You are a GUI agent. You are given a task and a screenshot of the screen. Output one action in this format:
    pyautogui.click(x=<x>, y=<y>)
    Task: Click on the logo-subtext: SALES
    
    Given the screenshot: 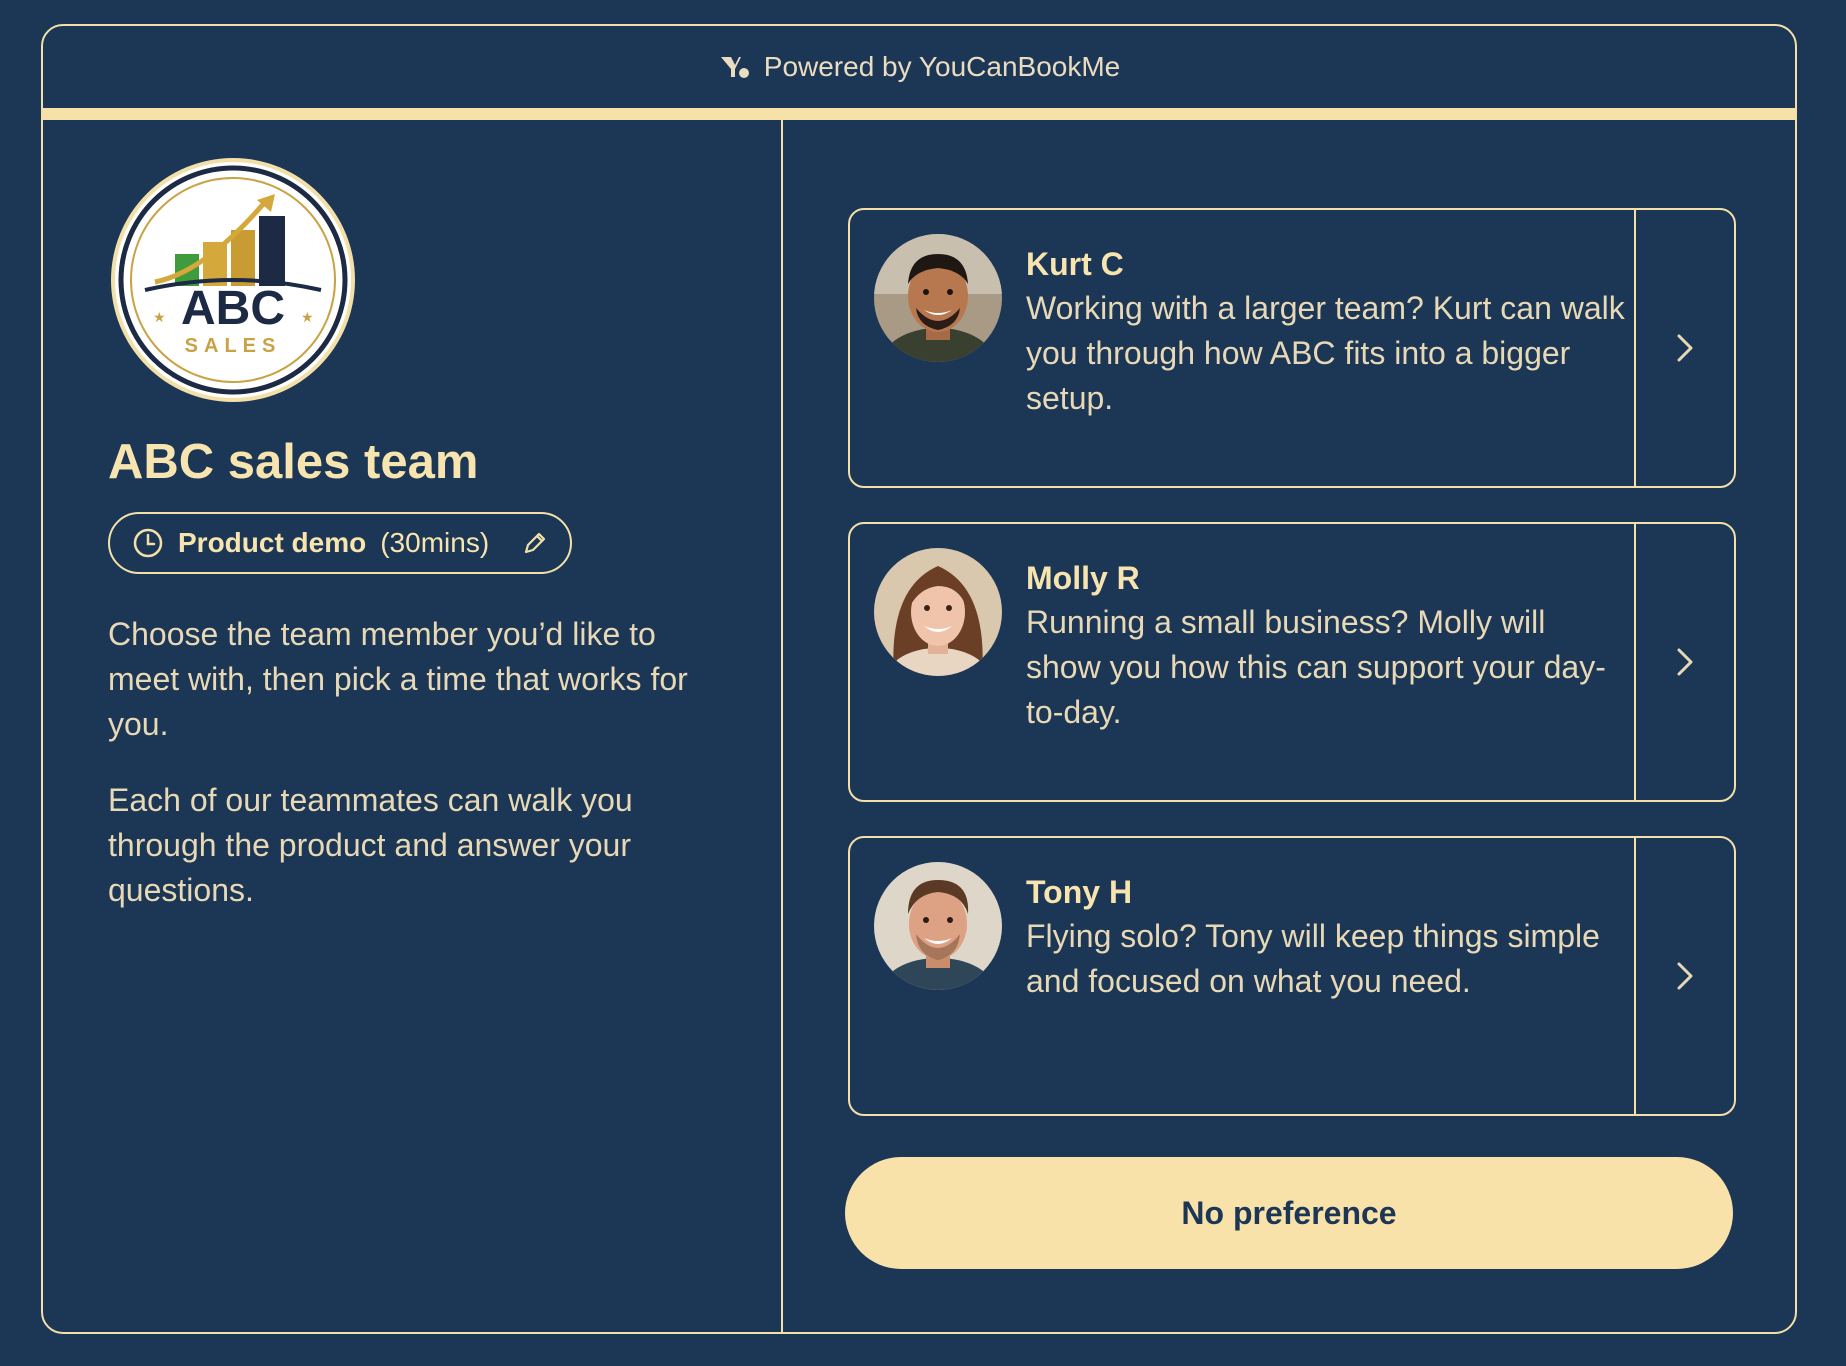 What is the action you would take?
    pyautogui.click(x=233, y=346)
    